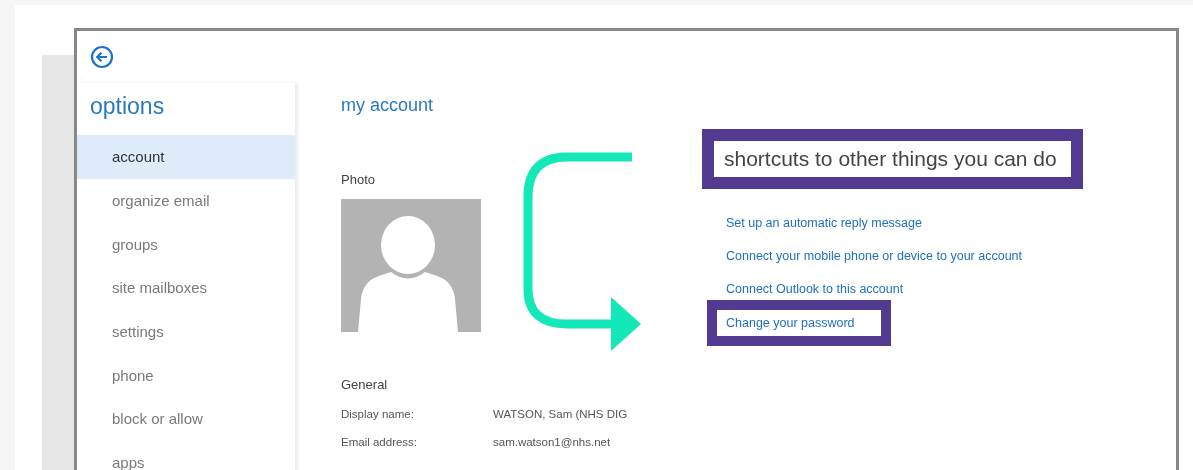 This screenshot has height=470, width=1193. I want to click on shortcut-link: Set up an automatic reply message, so click(824, 223).